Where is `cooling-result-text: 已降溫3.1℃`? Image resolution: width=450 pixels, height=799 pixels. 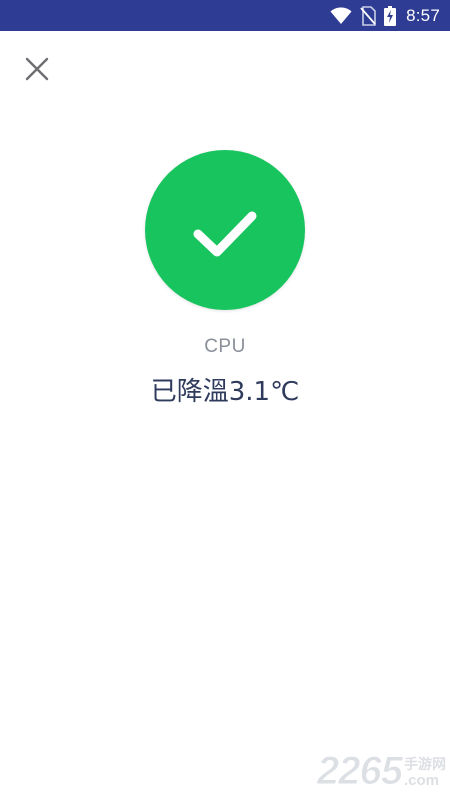
cooling-result-text: 已降溫3.1℃ is located at coordinates (225, 392).